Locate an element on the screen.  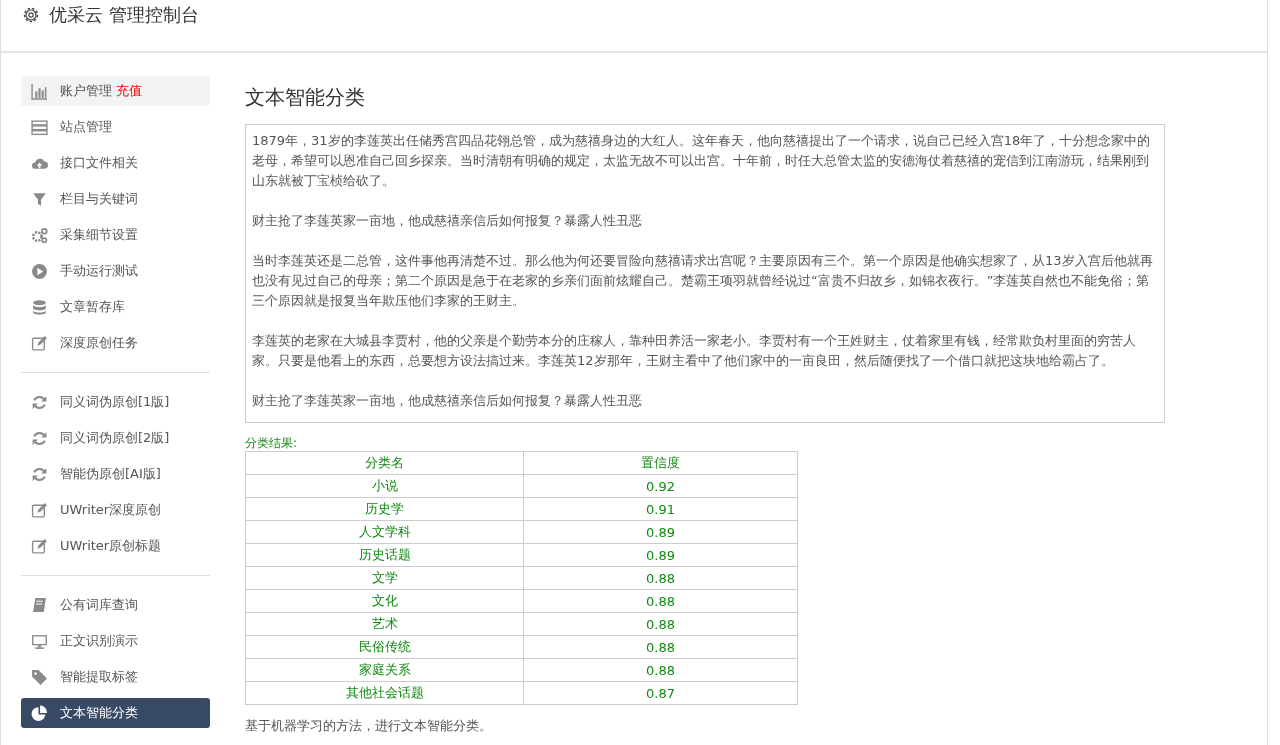
page-title: 文本智能分类 is located at coordinates (305, 97).